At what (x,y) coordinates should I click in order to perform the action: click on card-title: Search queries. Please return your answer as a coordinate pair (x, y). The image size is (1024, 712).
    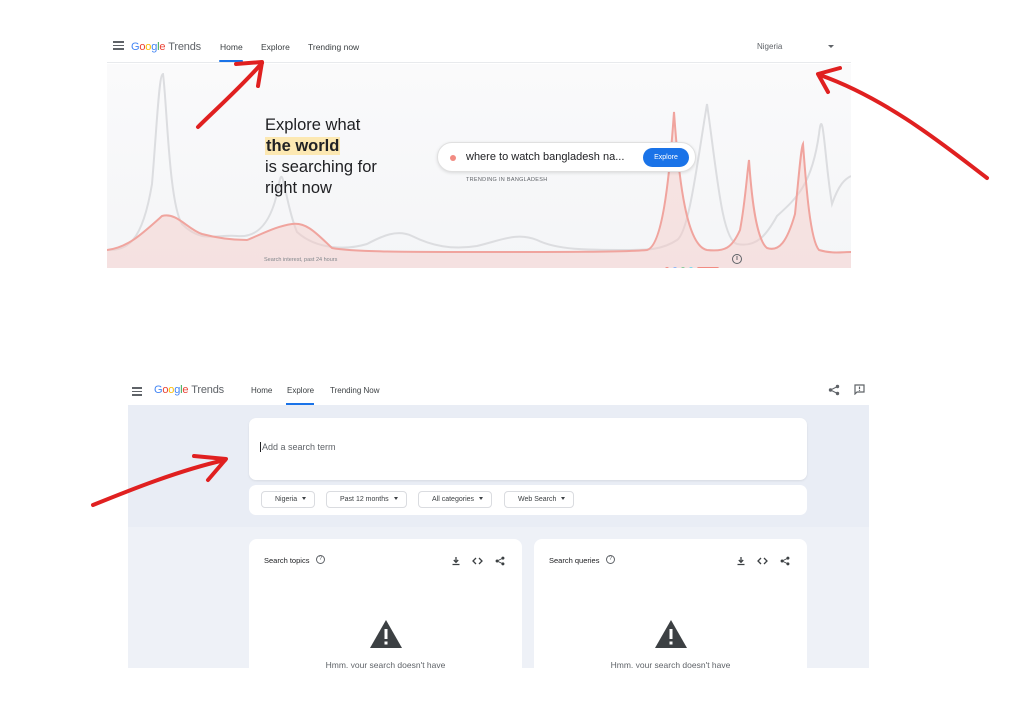
    Looking at the image, I should click on (574, 560).